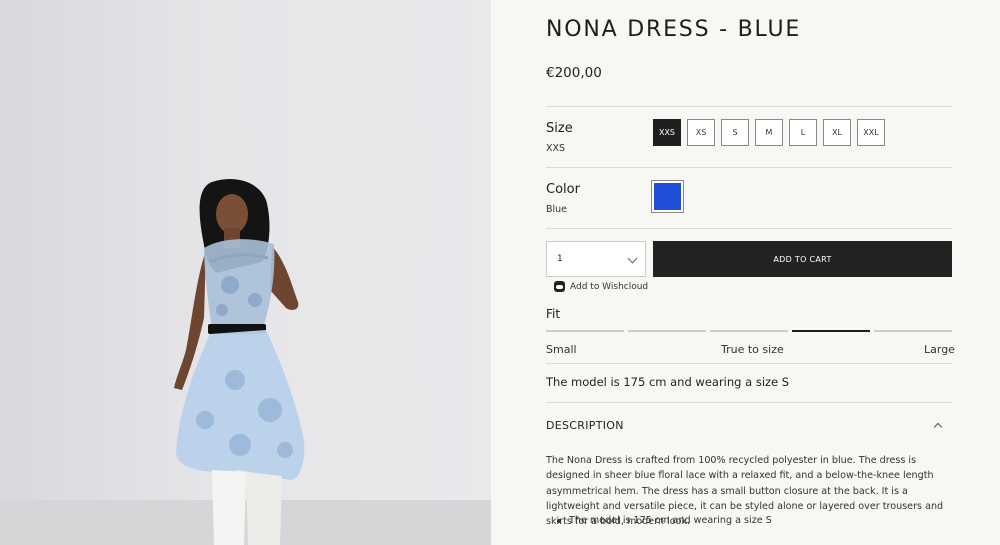  I want to click on size-option-xl: XL, so click(837, 132).